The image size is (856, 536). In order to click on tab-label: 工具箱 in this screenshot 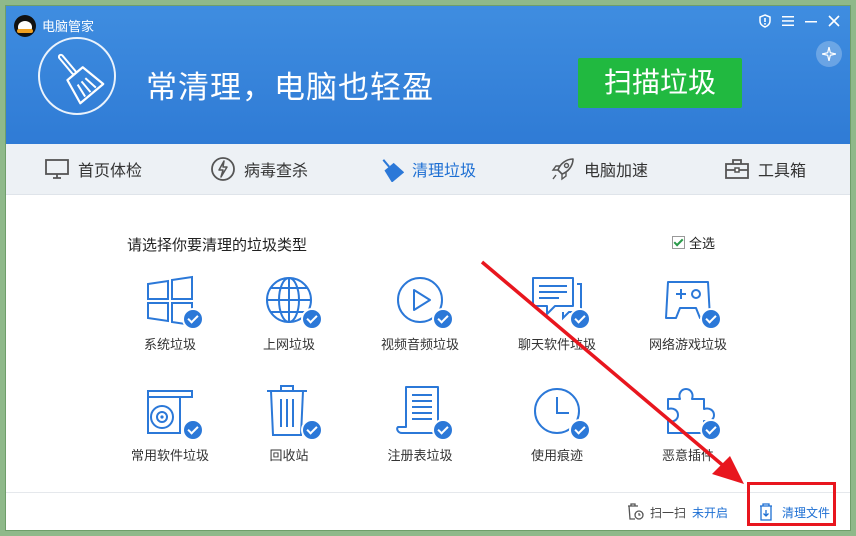, I will do `click(782, 170)`.